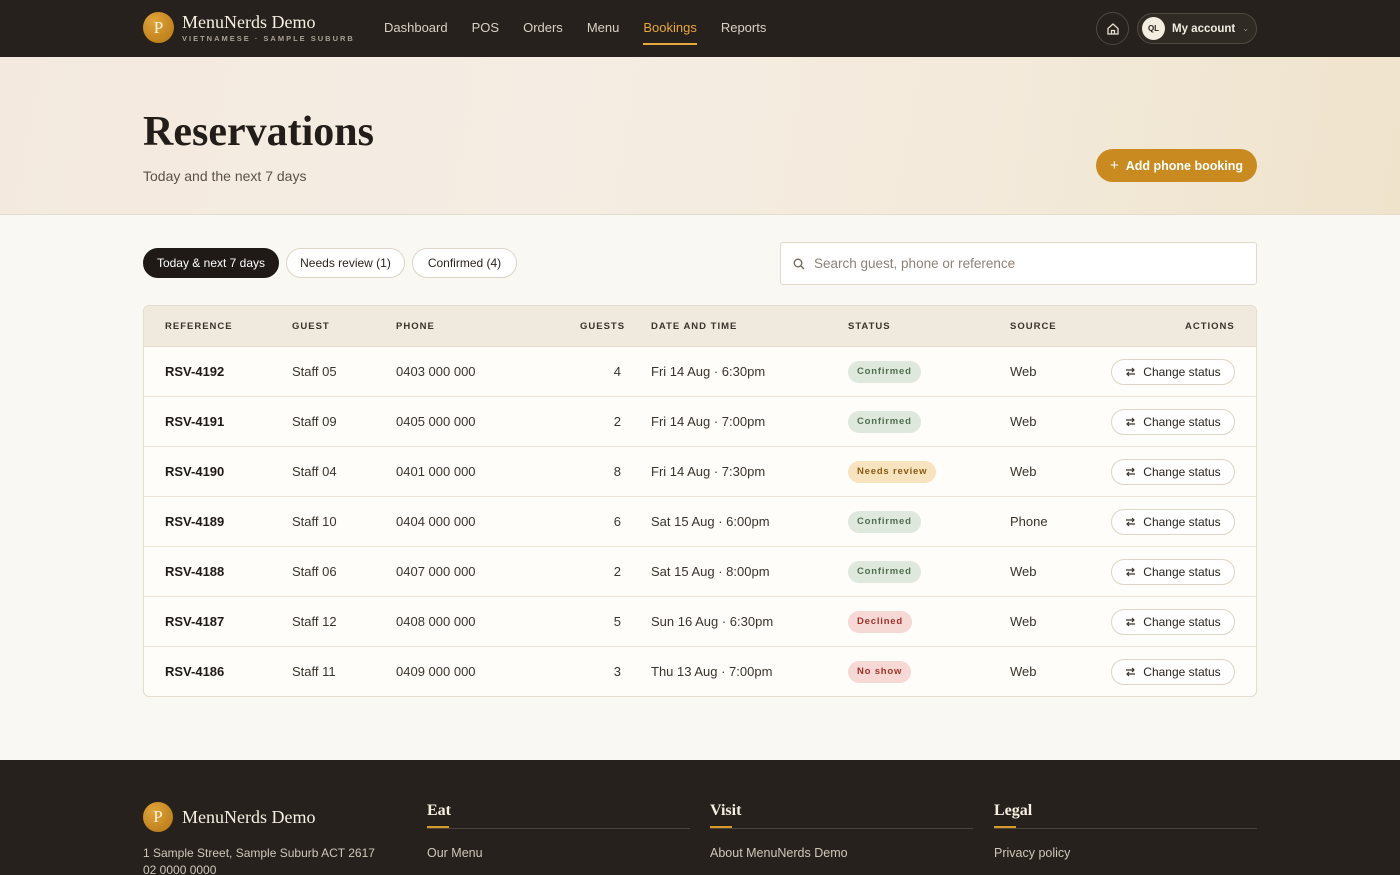 This screenshot has height=875, width=1400. What do you see at coordinates (725, 815) in the screenshot?
I see `footer-heading-visit: Visit` at bounding box center [725, 815].